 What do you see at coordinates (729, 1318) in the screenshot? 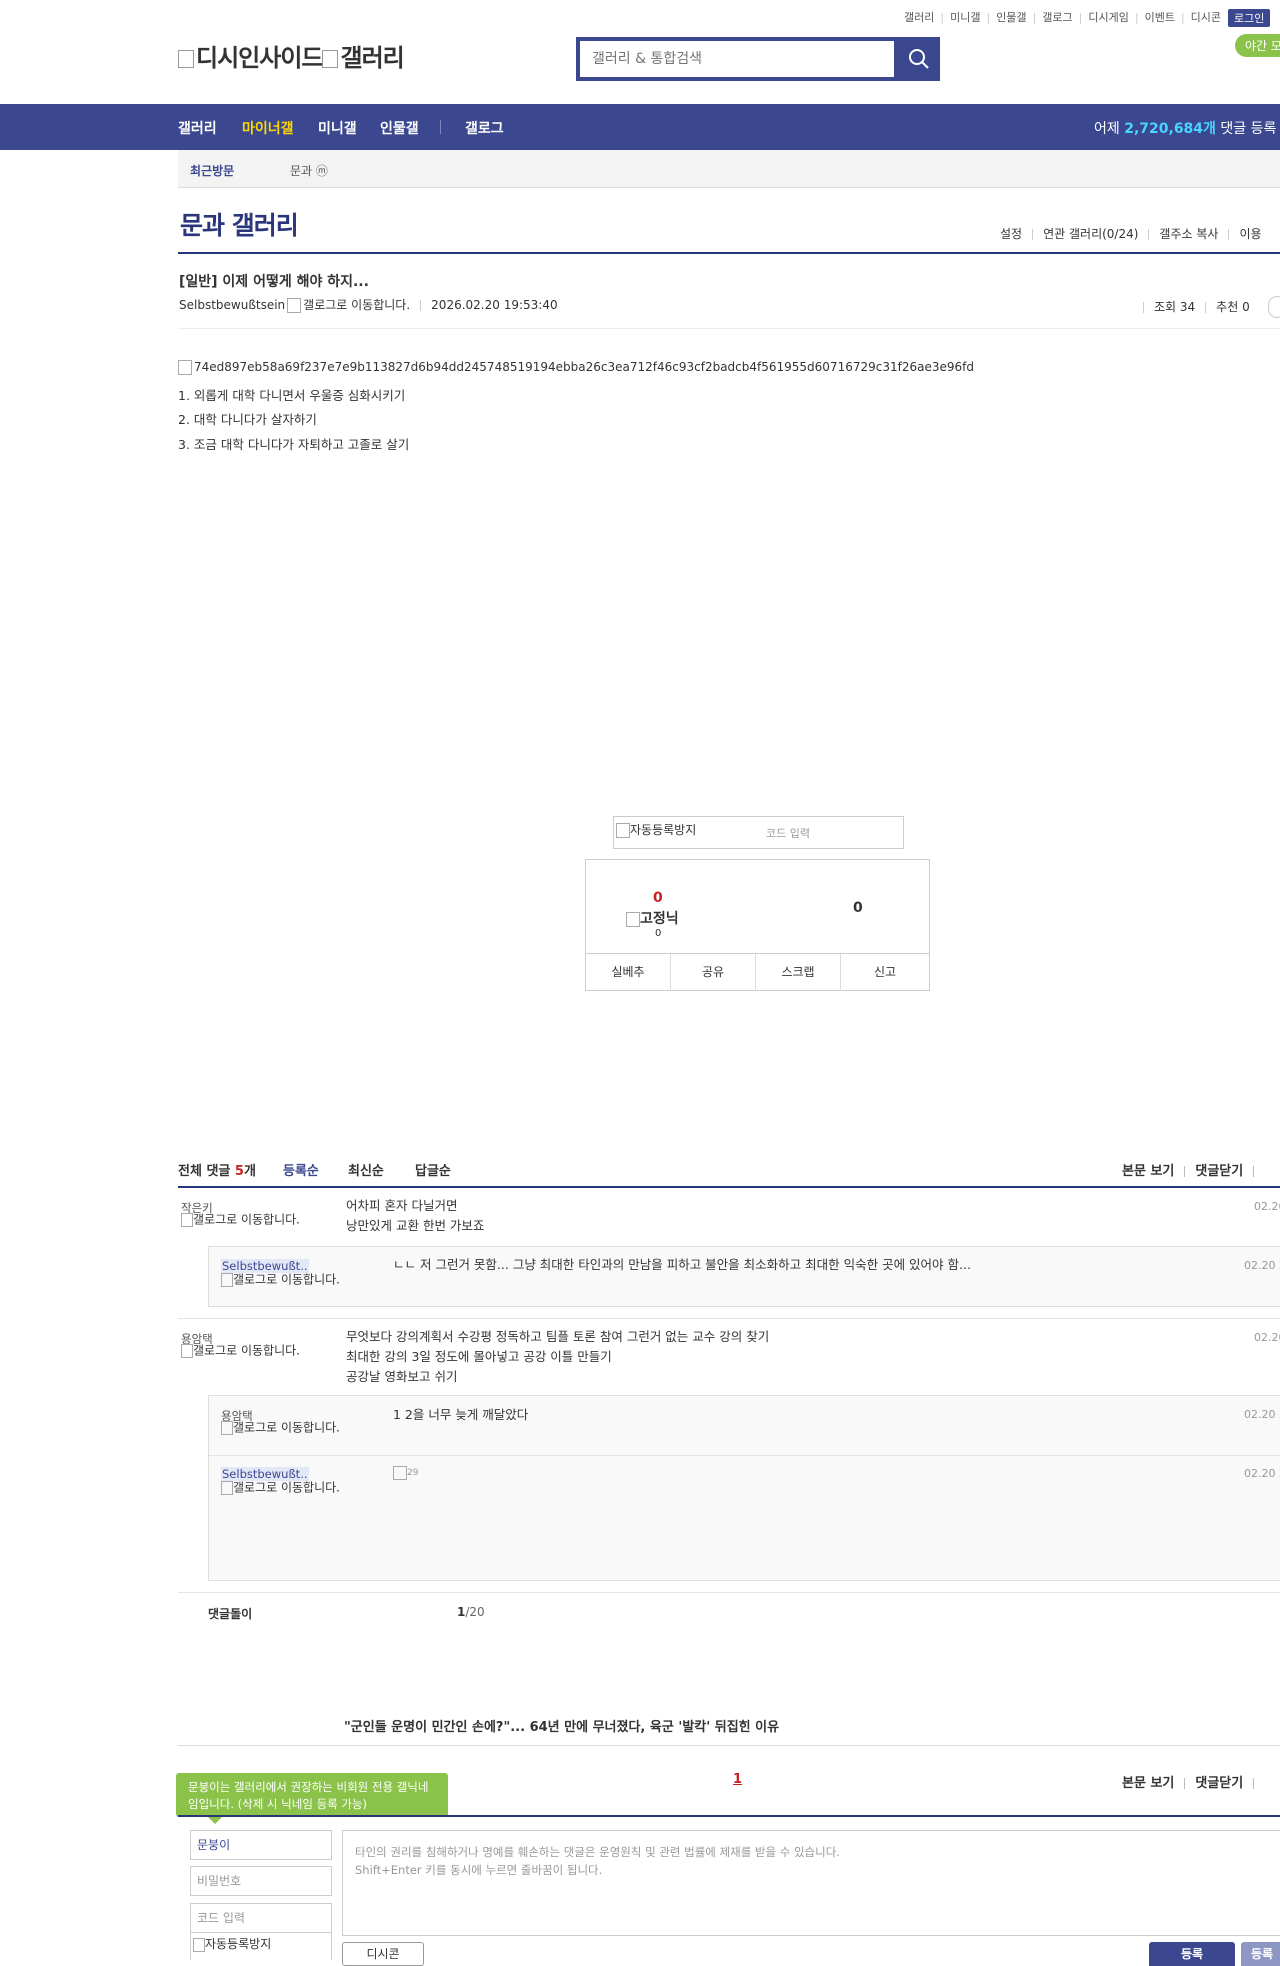
I see `comment-divider` at bounding box center [729, 1318].